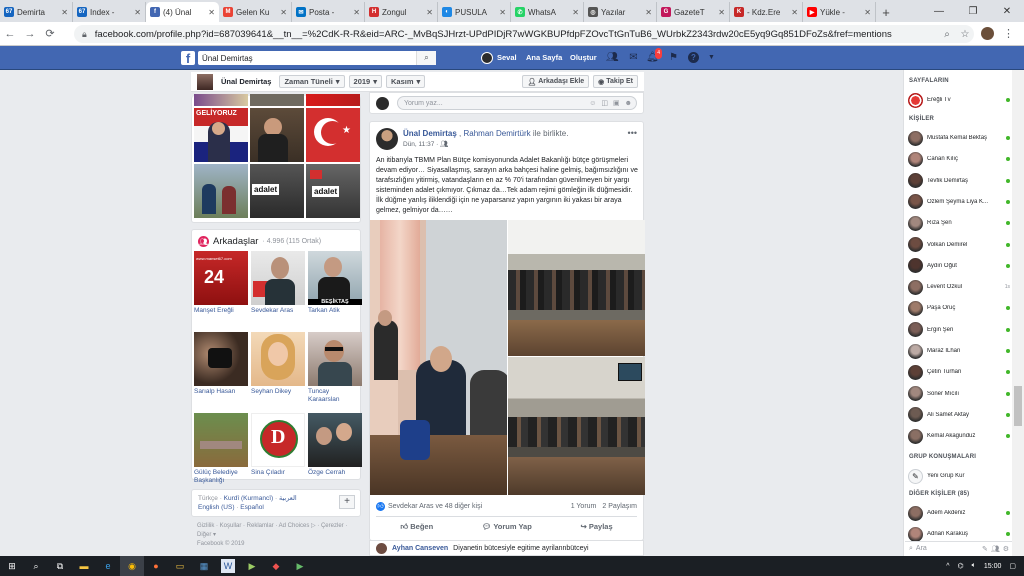 This screenshot has width=1024, height=576. What do you see at coordinates (939, 11) in the screenshot?
I see `minimize-icon: —` at bounding box center [939, 11].